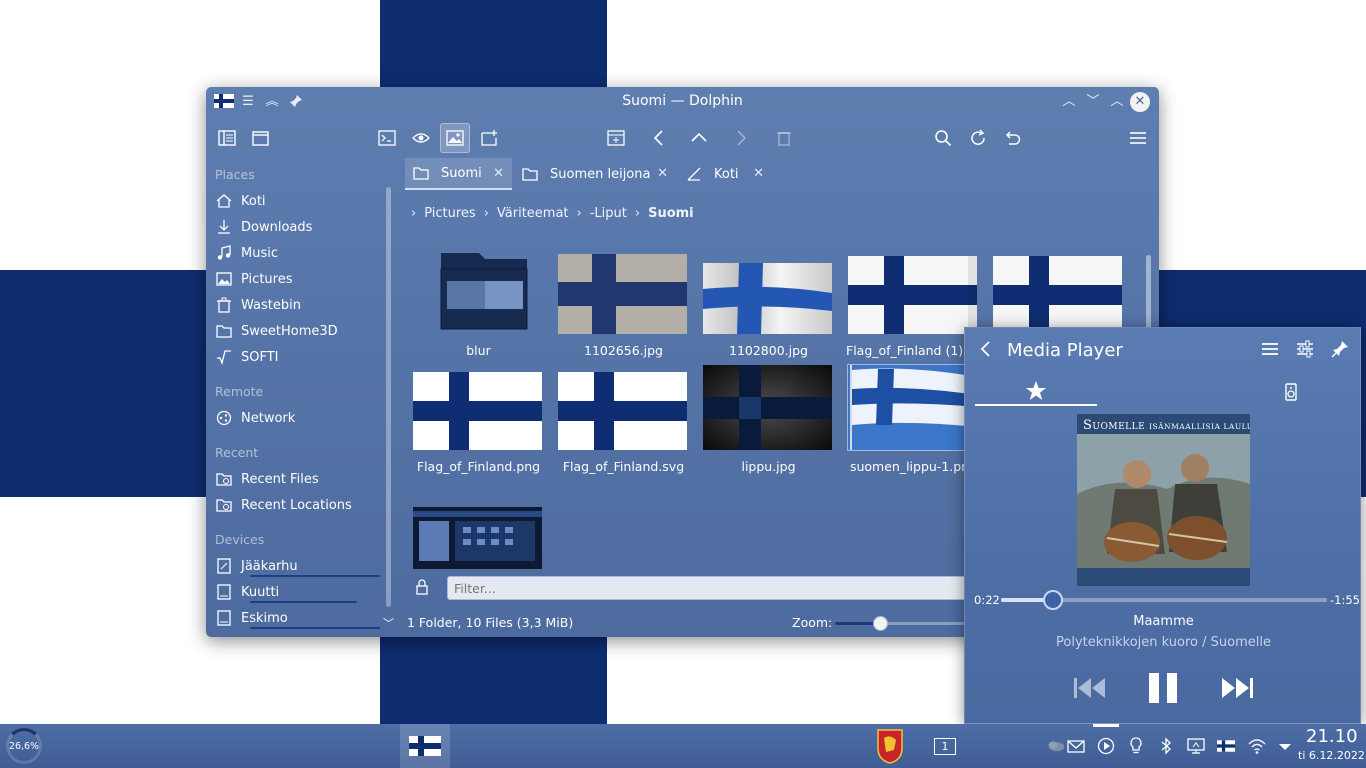 Image resolution: width=1366 pixels, height=768 pixels. I want to click on clock-time: 21.10, so click(1332, 736).